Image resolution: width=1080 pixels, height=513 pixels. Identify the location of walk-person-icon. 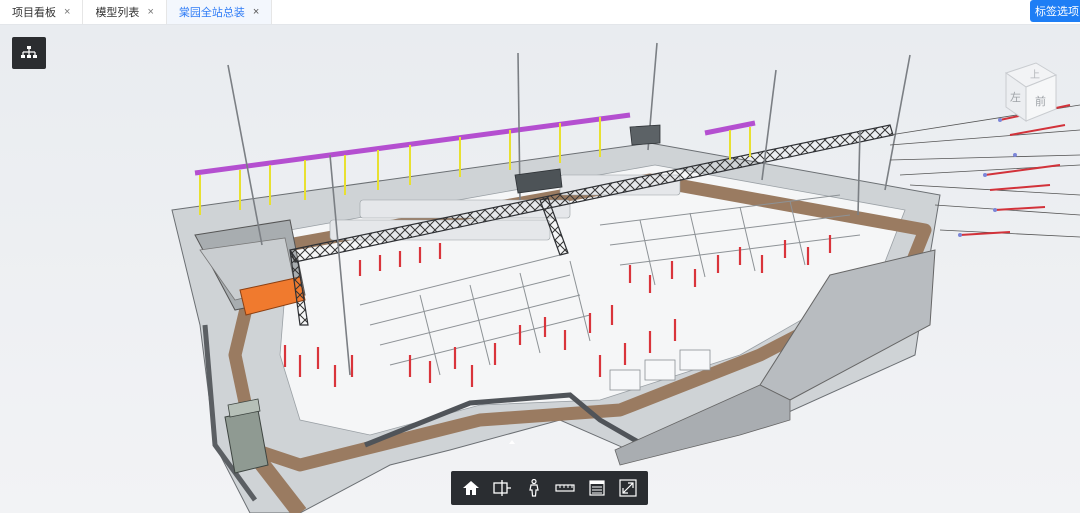
(534, 488).